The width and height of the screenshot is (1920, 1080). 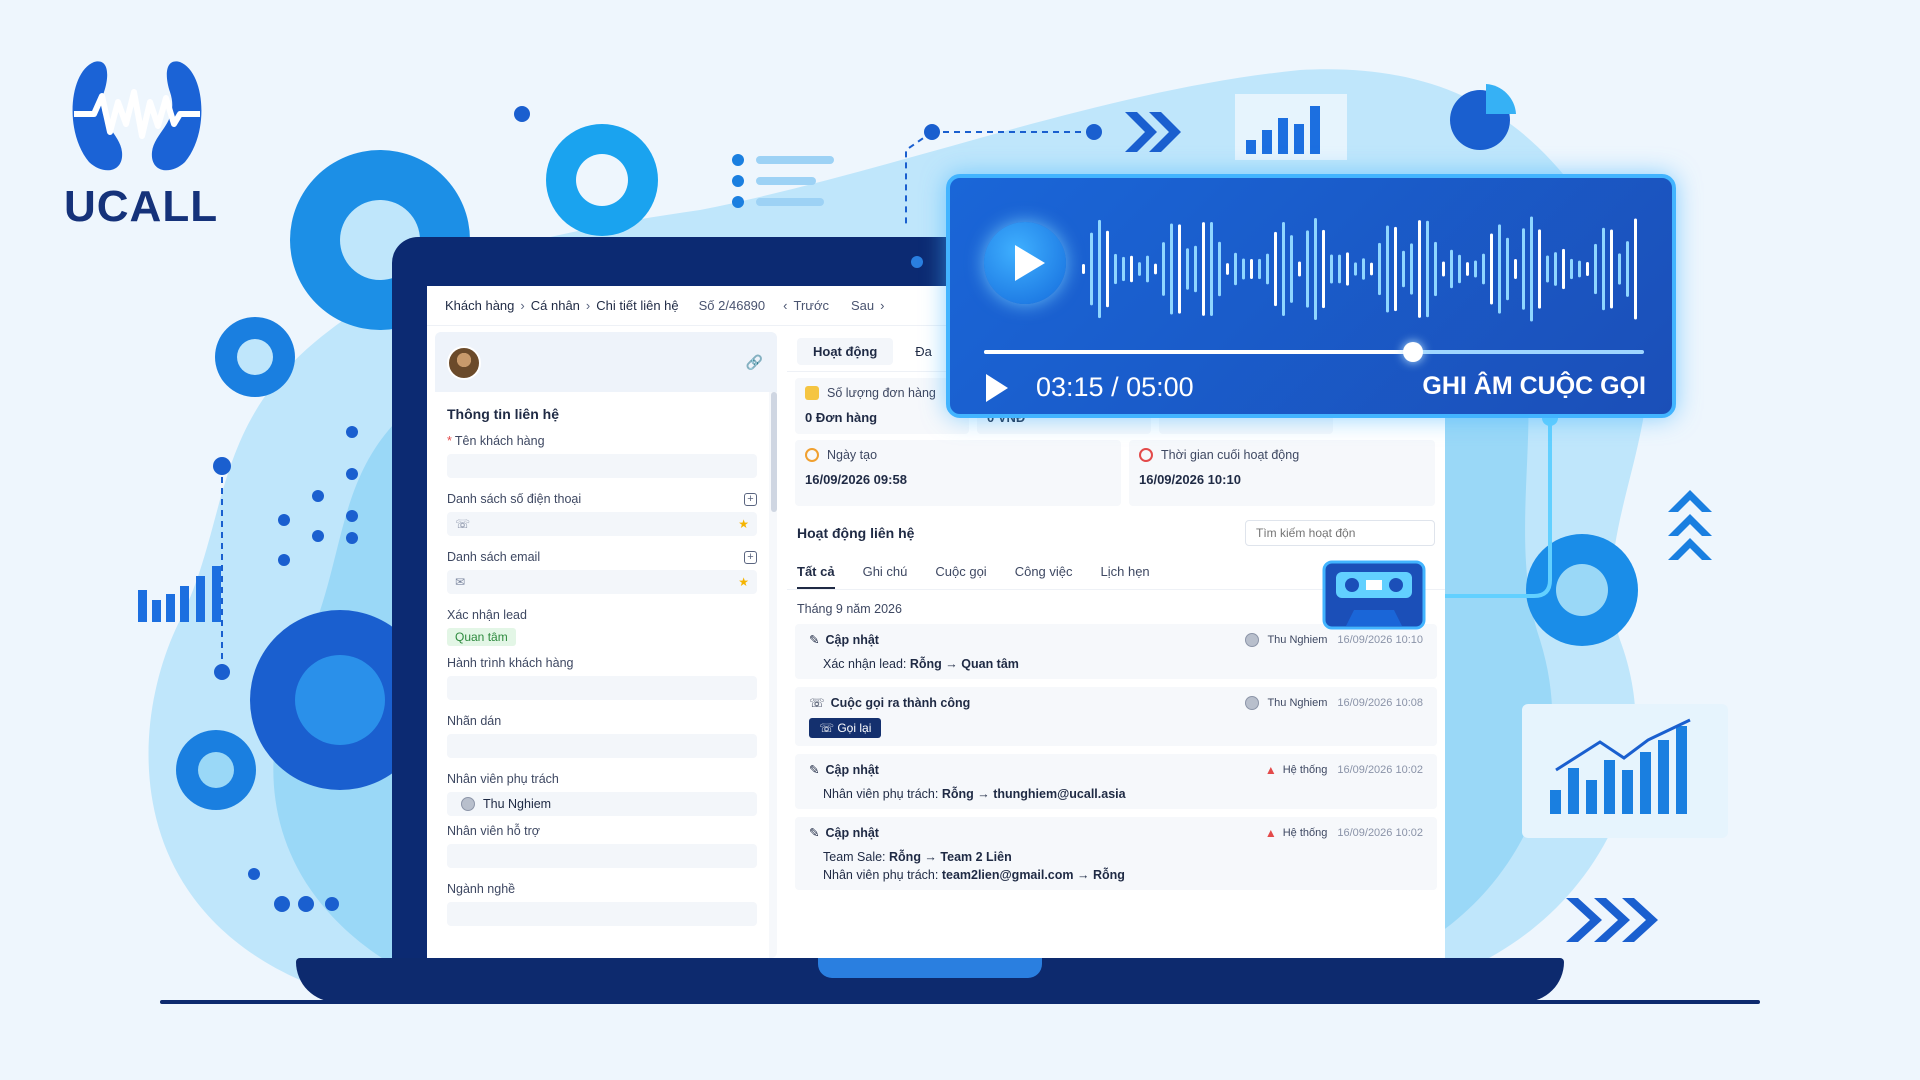 What do you see at coordinates (923, 351) in the screenshot?
I see `tab-other: Đa` at bounding box center [923, 351].